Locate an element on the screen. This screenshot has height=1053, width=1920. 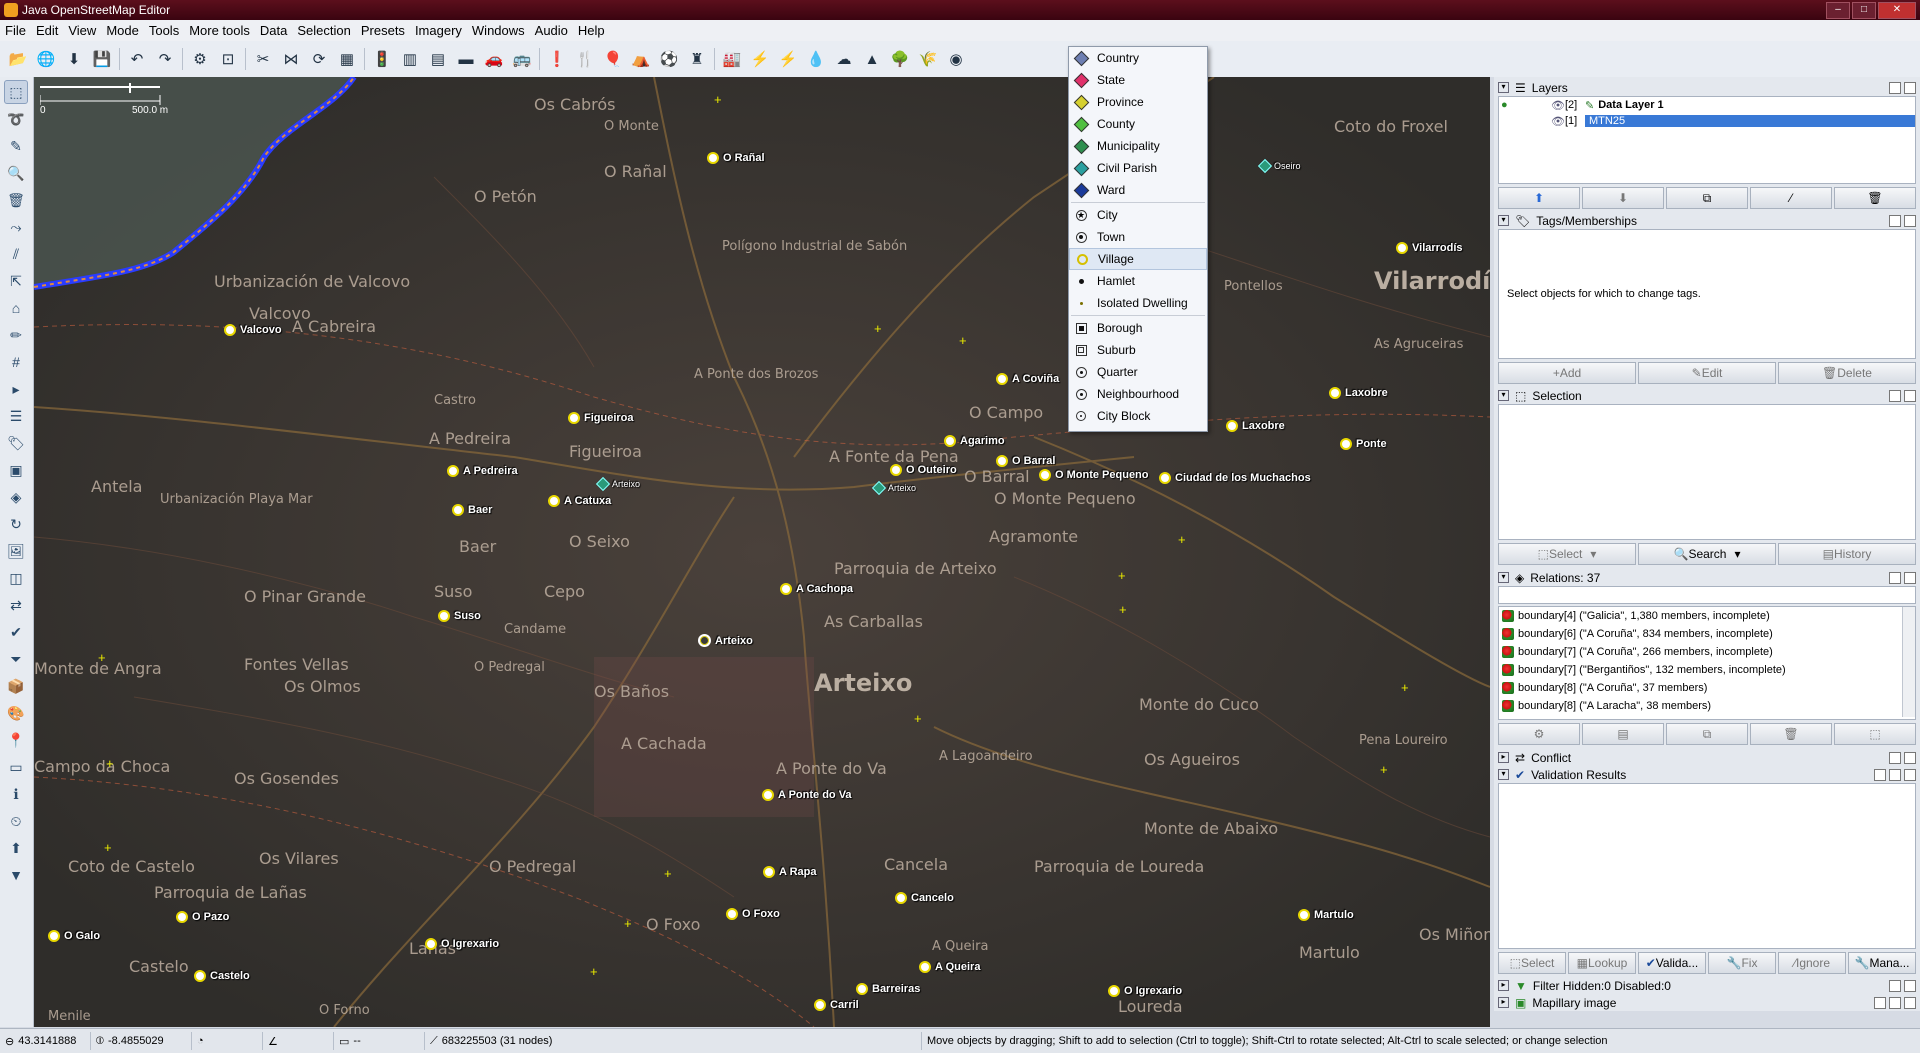
menu-item-country: Country is located at coordinates (1138, 58).